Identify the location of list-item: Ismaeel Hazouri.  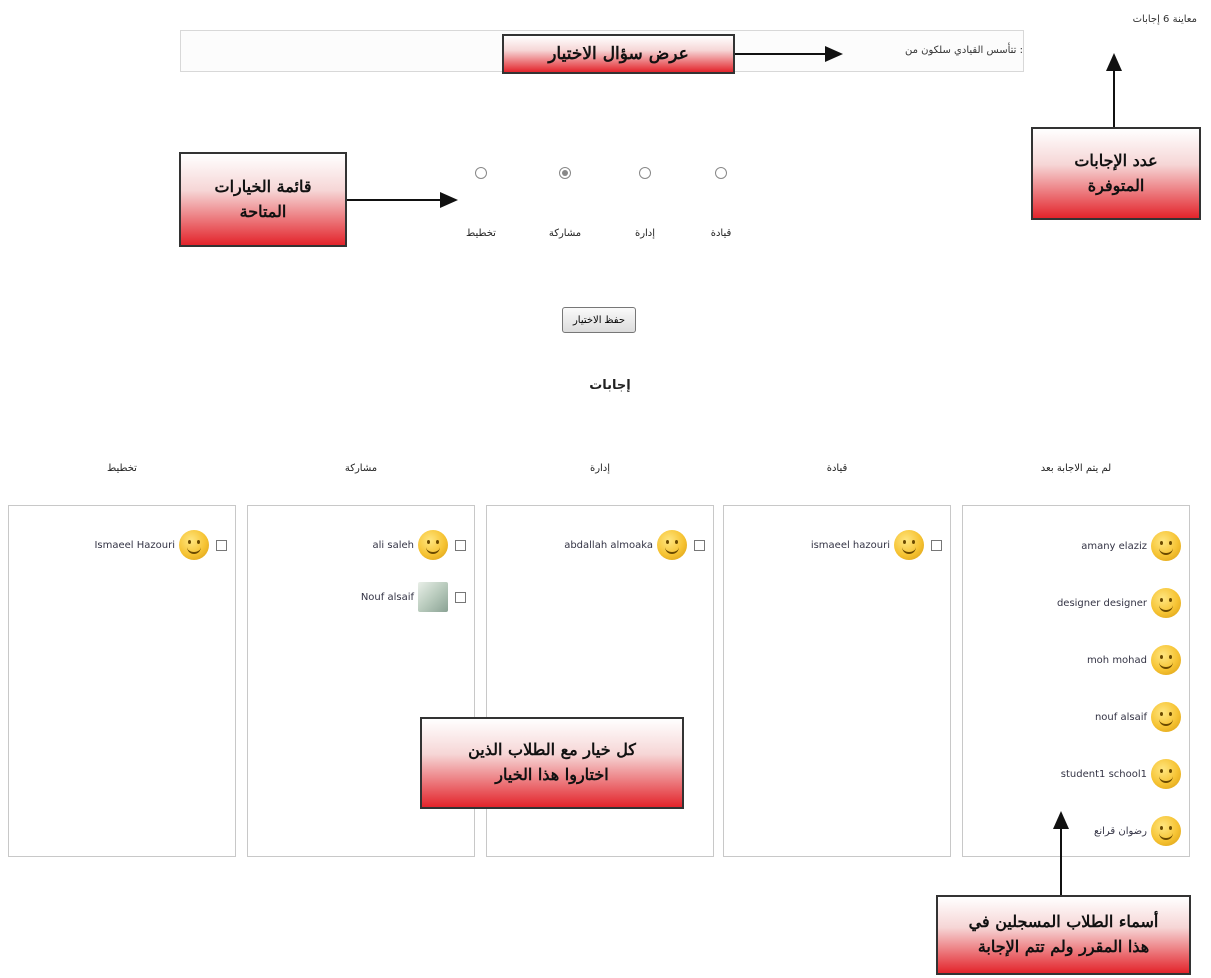
(160, 545).